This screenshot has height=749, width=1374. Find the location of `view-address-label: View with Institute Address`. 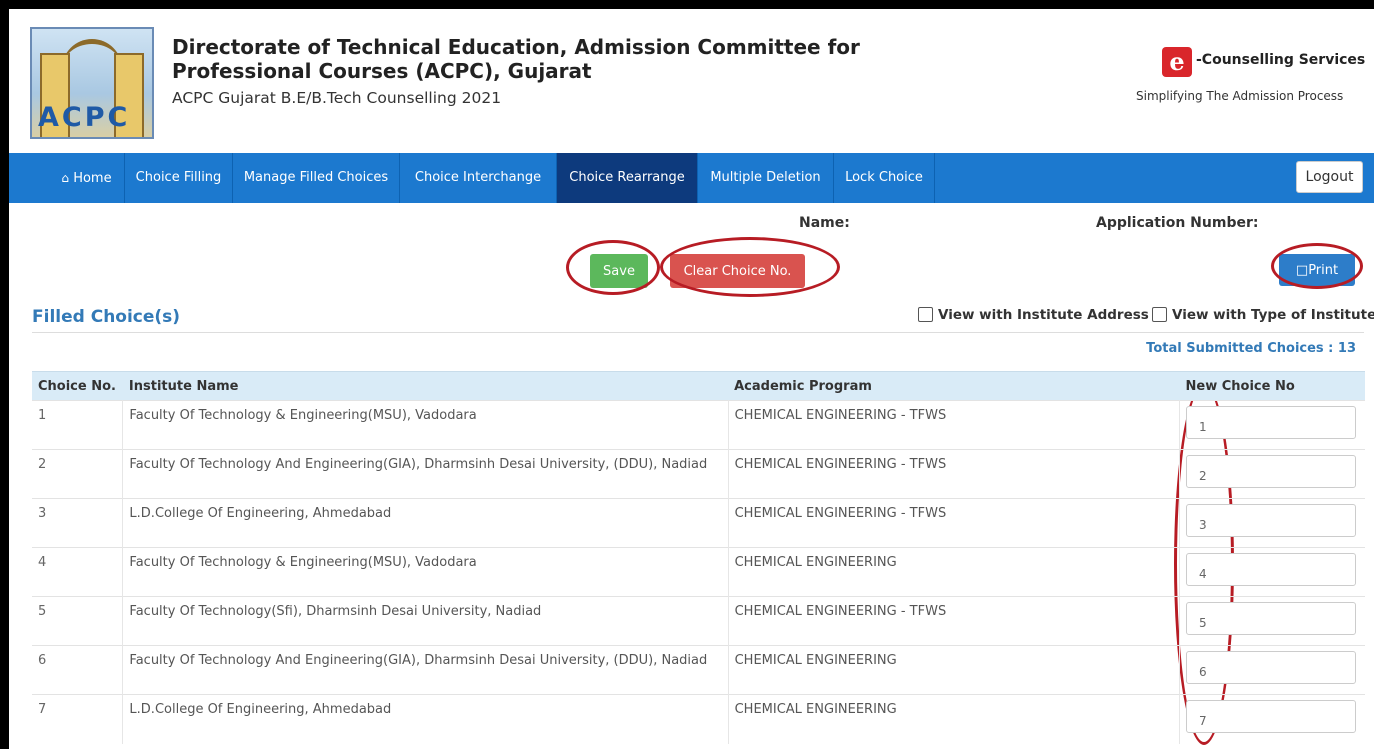

view-address-label: View with Institute Address is located at coordinates (1043, 315).